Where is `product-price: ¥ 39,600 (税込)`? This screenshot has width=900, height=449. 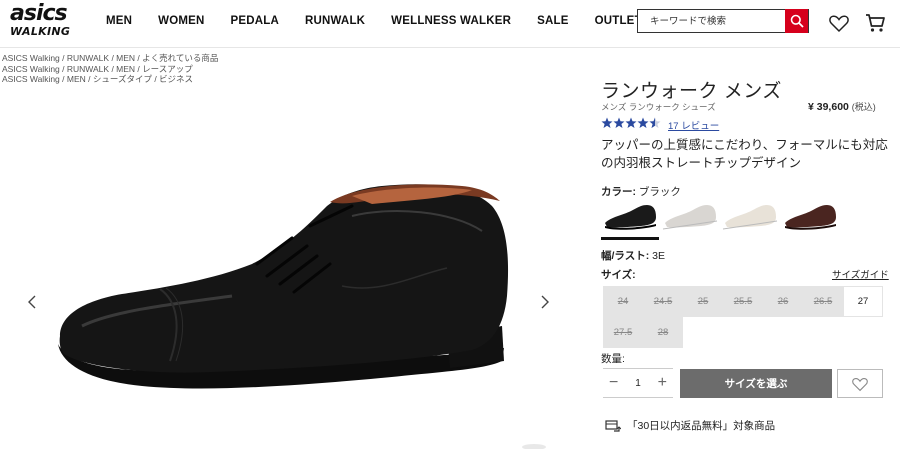 product-price: ¥ 39,600 (税込) is located at coordinates (842, 106).